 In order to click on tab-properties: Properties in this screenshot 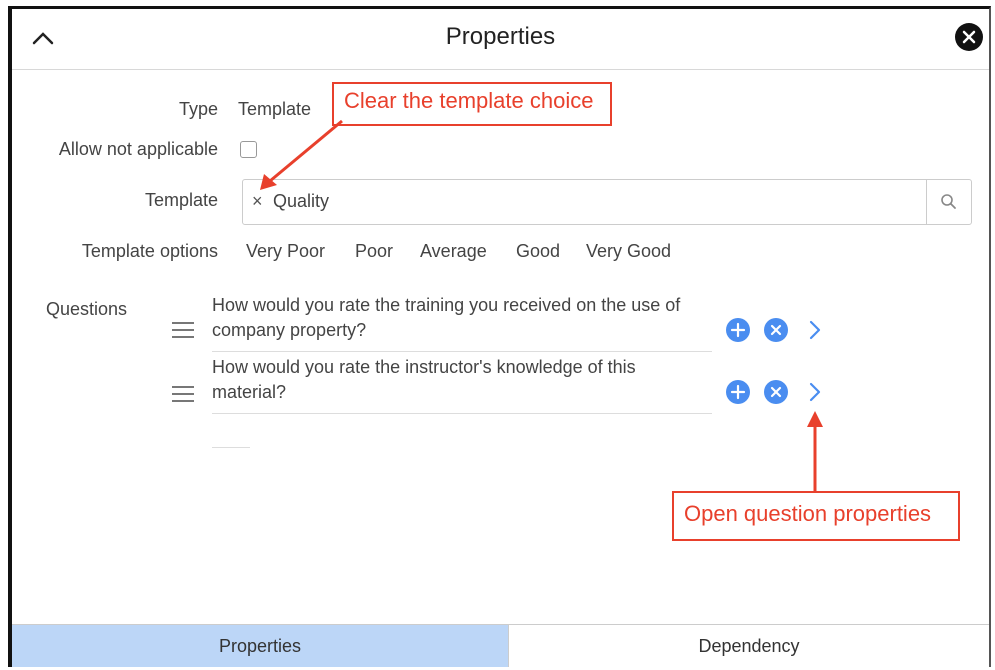, I will do `click(260, 646)`.